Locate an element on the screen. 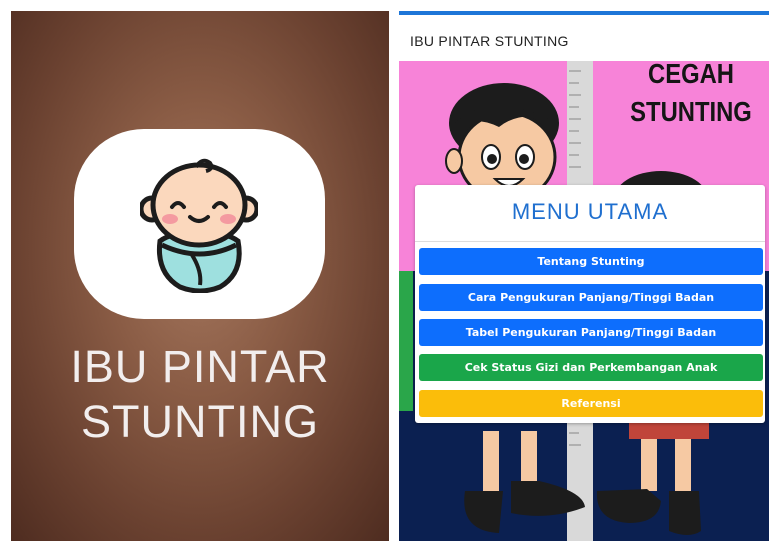  app-name-line2: STUNTING is located at coordinates (200, 421).